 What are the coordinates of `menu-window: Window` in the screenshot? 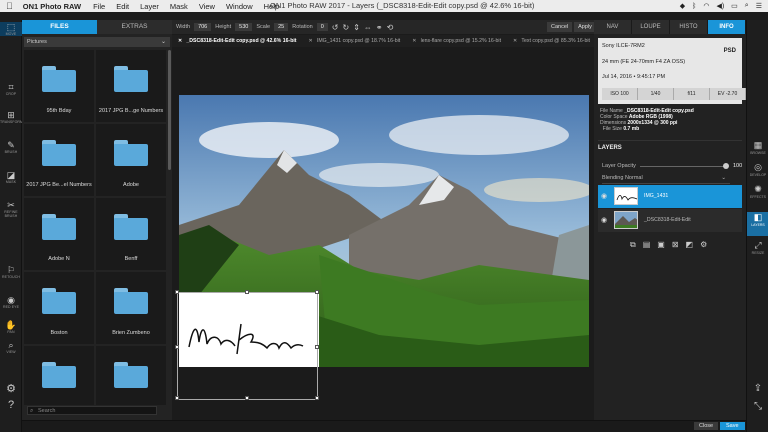 It's located at (239, 6).